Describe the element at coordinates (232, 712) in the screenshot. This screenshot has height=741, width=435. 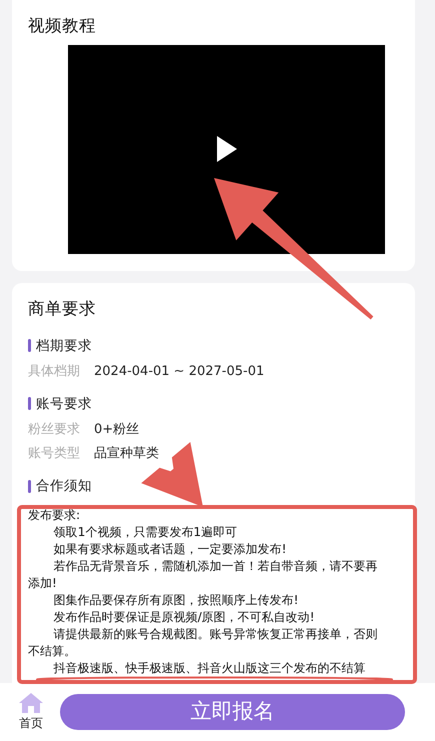
I see `signup-button: 立即报名` at that location.